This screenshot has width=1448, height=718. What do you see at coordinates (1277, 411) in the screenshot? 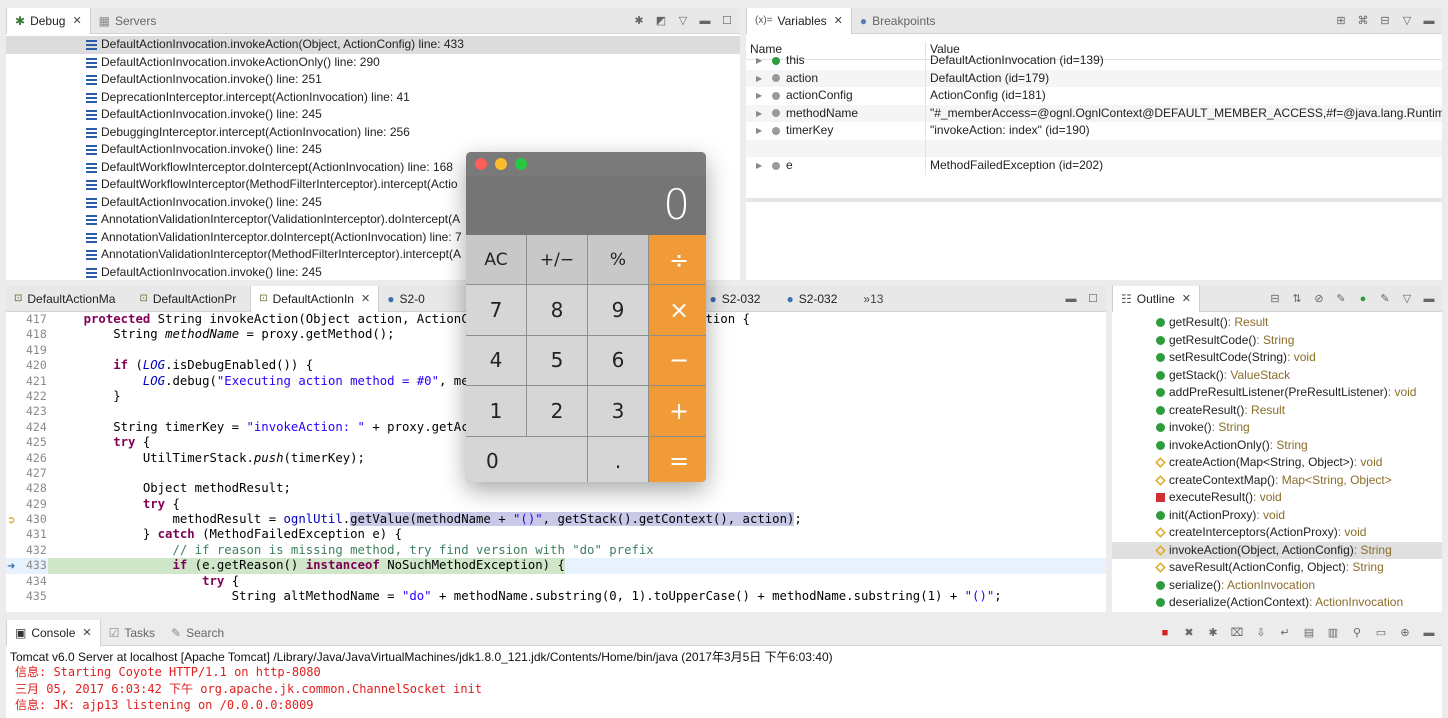
I see `outline-item: createResult() : Result` at bounding box center [1277, 411].